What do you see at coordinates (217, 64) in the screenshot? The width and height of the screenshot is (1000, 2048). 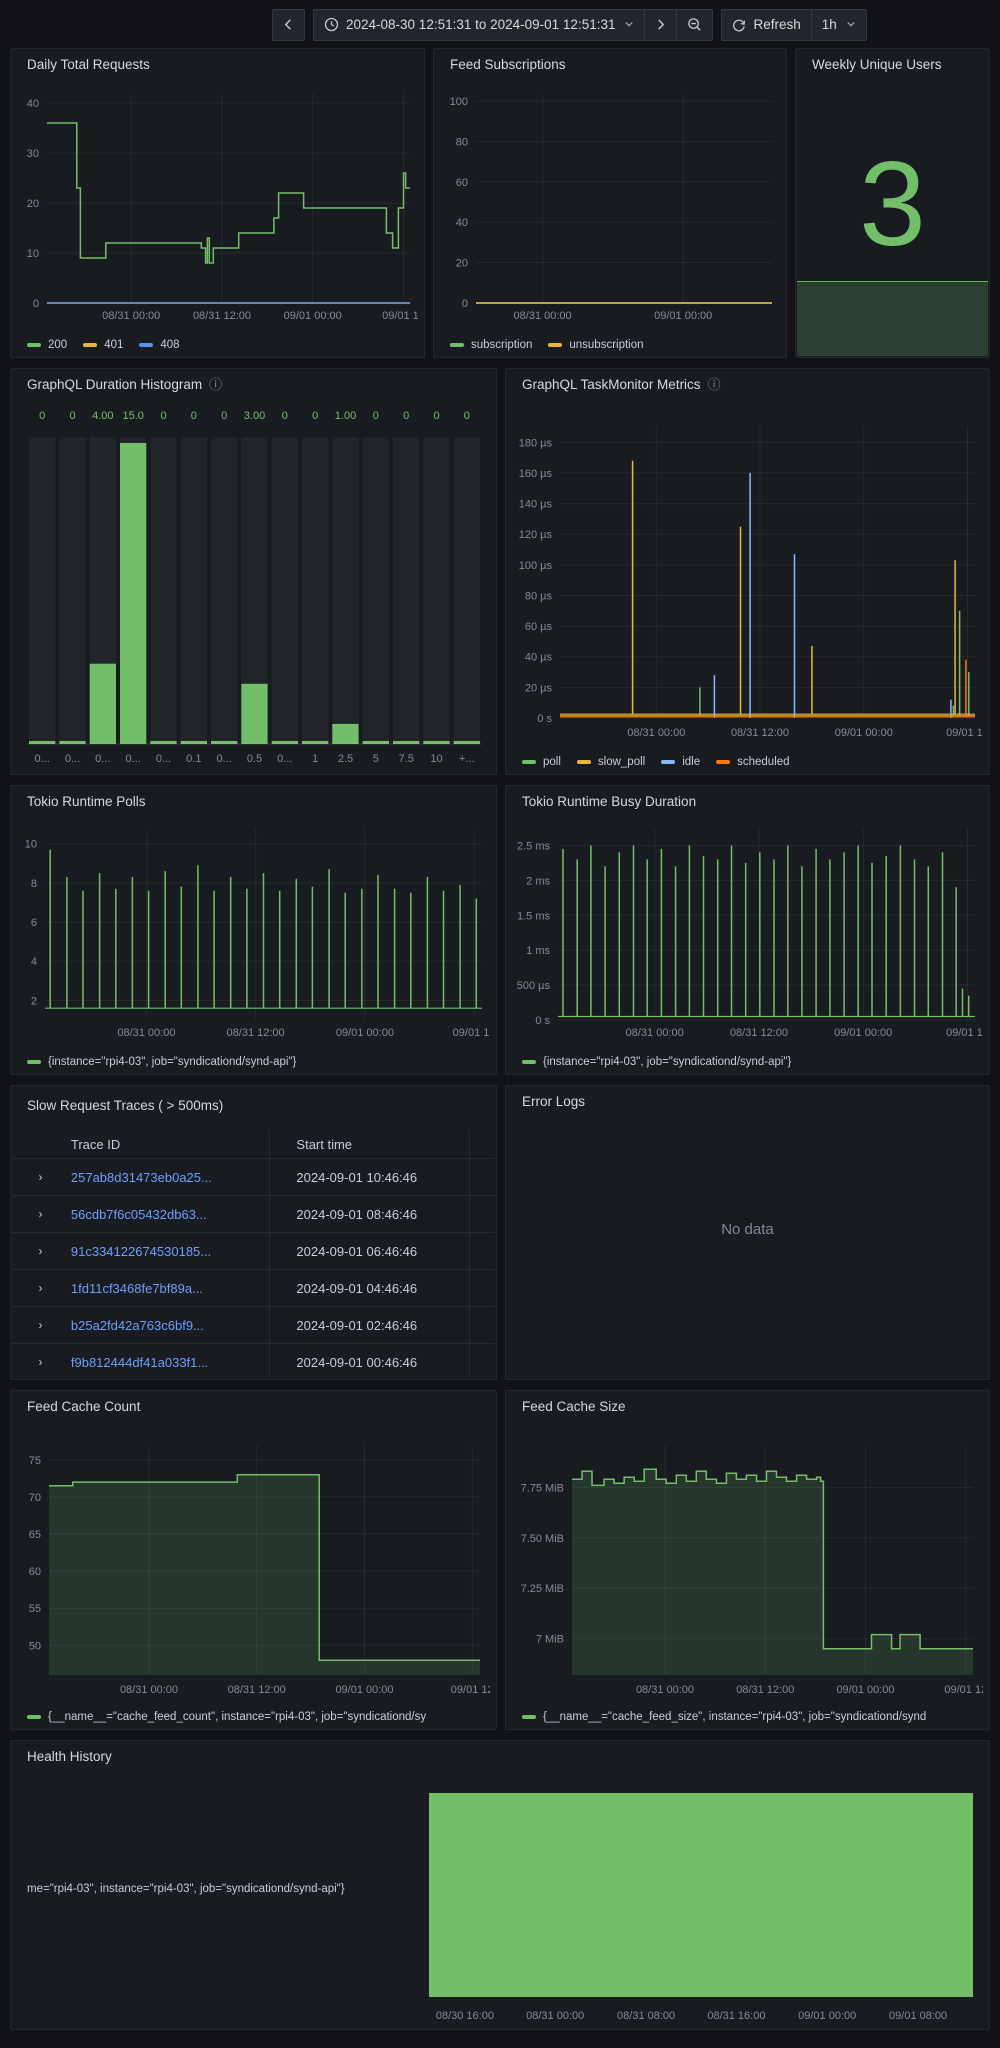 I see `panel-header: Daily Total Requests` at bounding box center [217, 64].